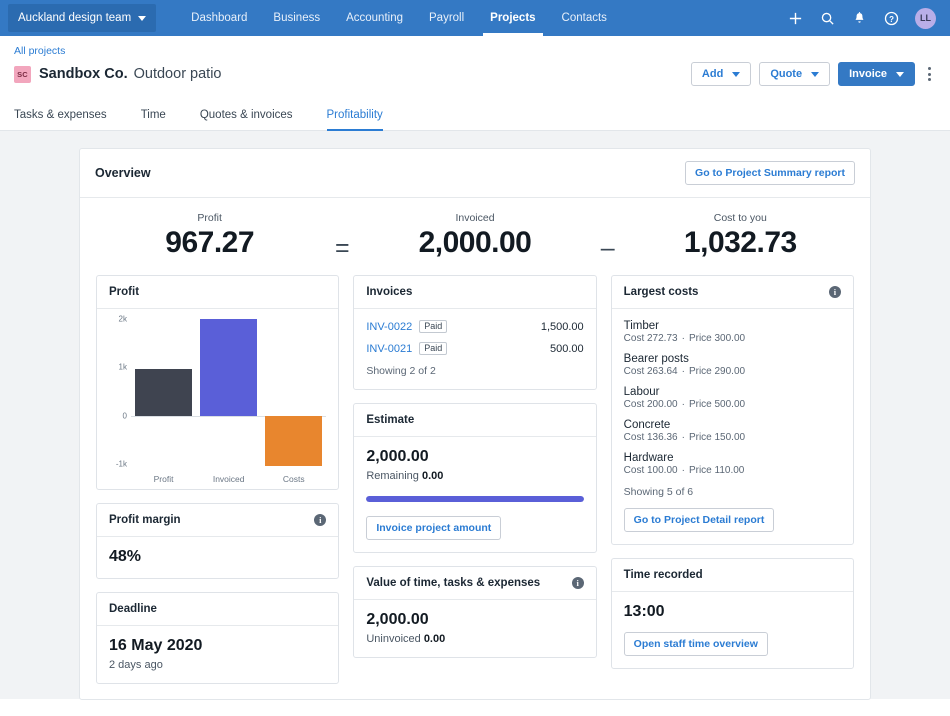 This screenshot has height=716, width=950. I want to click on deadline-card: Deadline 16 May 2020 2 days ago, so click(218, 638).